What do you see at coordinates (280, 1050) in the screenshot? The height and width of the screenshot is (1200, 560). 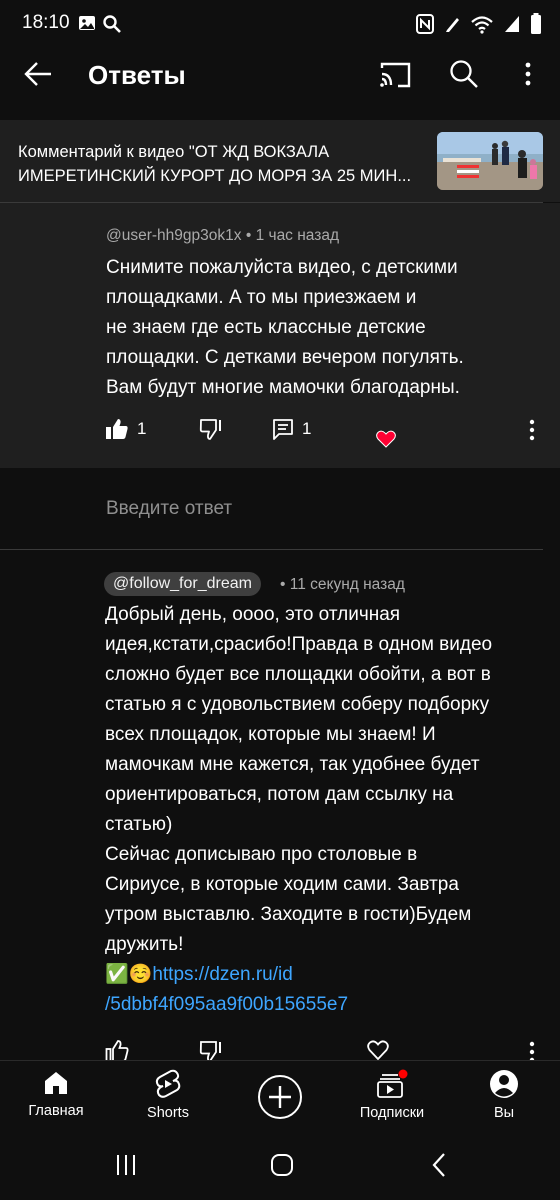 I see `reply-actions` at bounding box center [280, 1050].